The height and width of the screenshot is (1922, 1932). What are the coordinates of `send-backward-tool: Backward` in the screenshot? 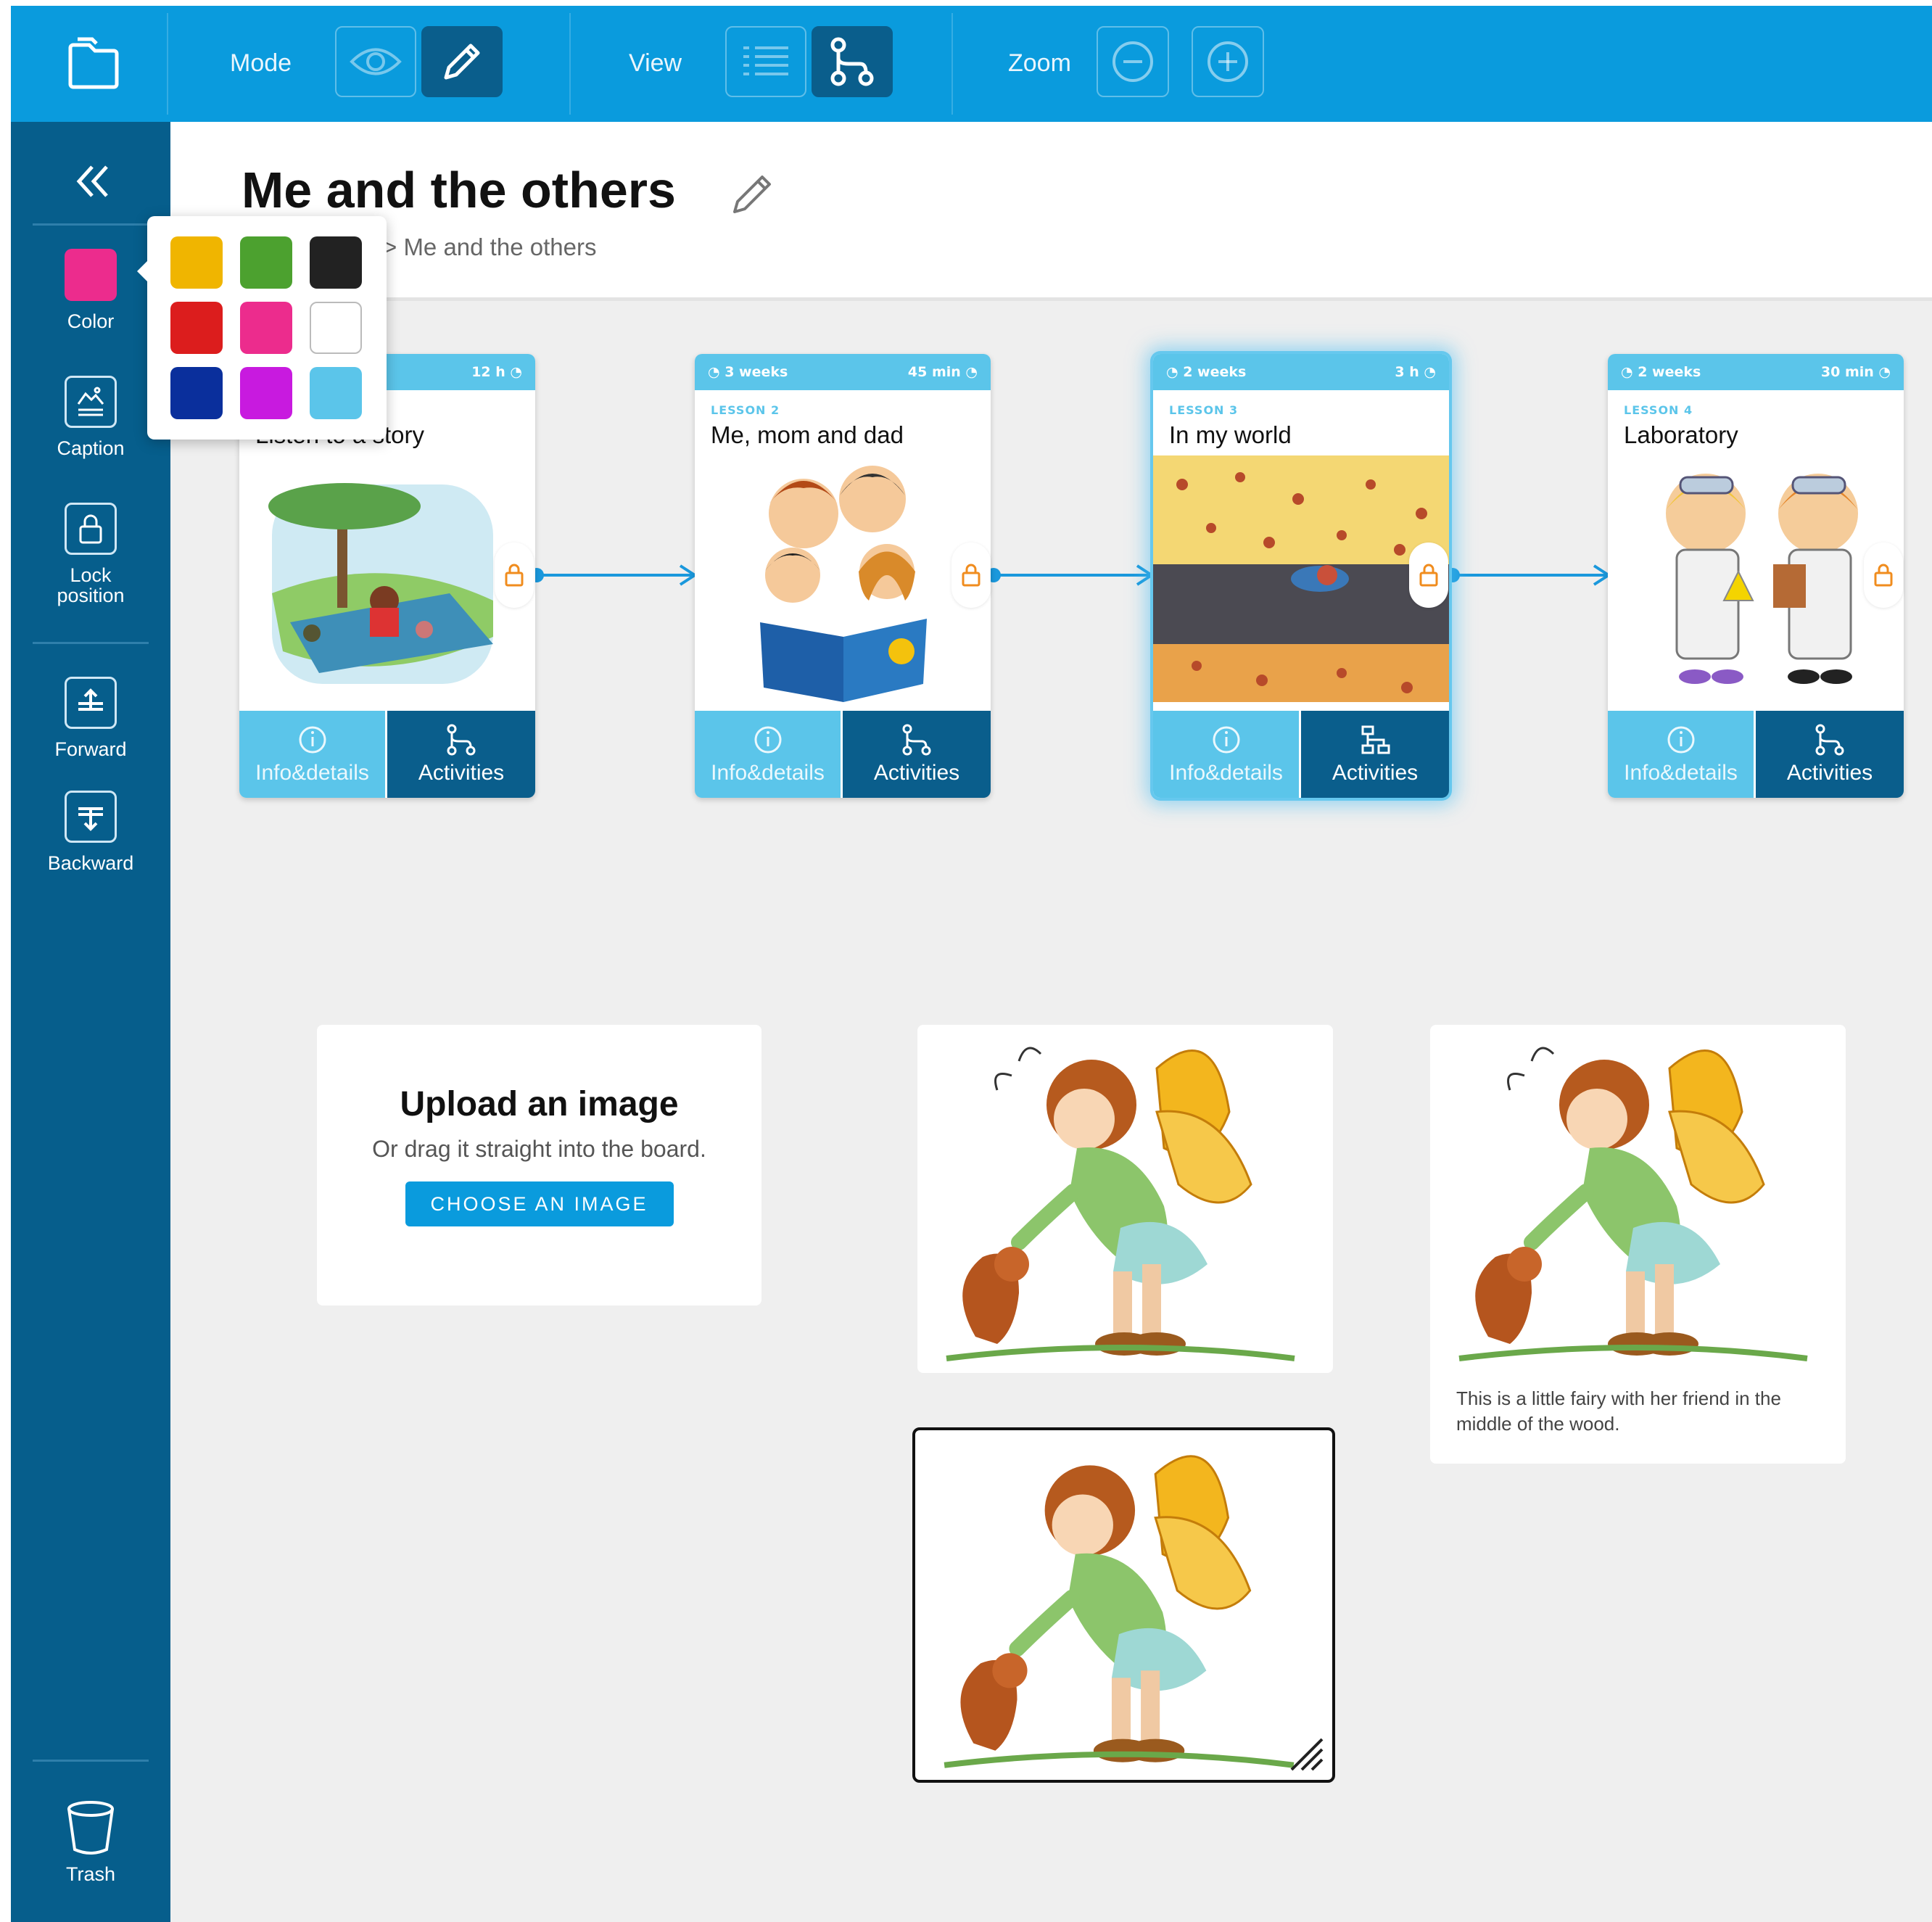 It's located at (90, 832).